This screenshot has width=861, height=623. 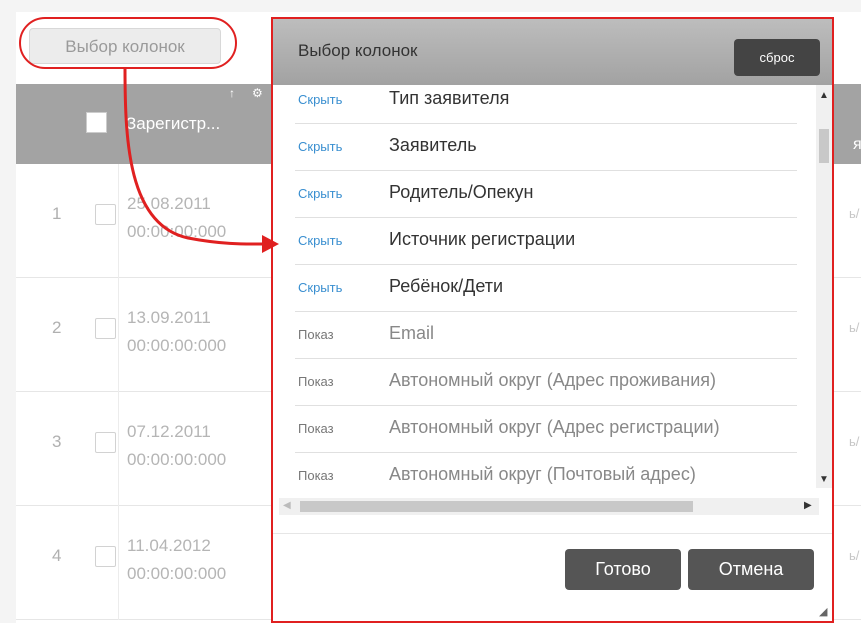 What do you see at coordinates (546, 335) in the screenshot?
I see `list-item: Показ Email` at bounding box center [546, 335].